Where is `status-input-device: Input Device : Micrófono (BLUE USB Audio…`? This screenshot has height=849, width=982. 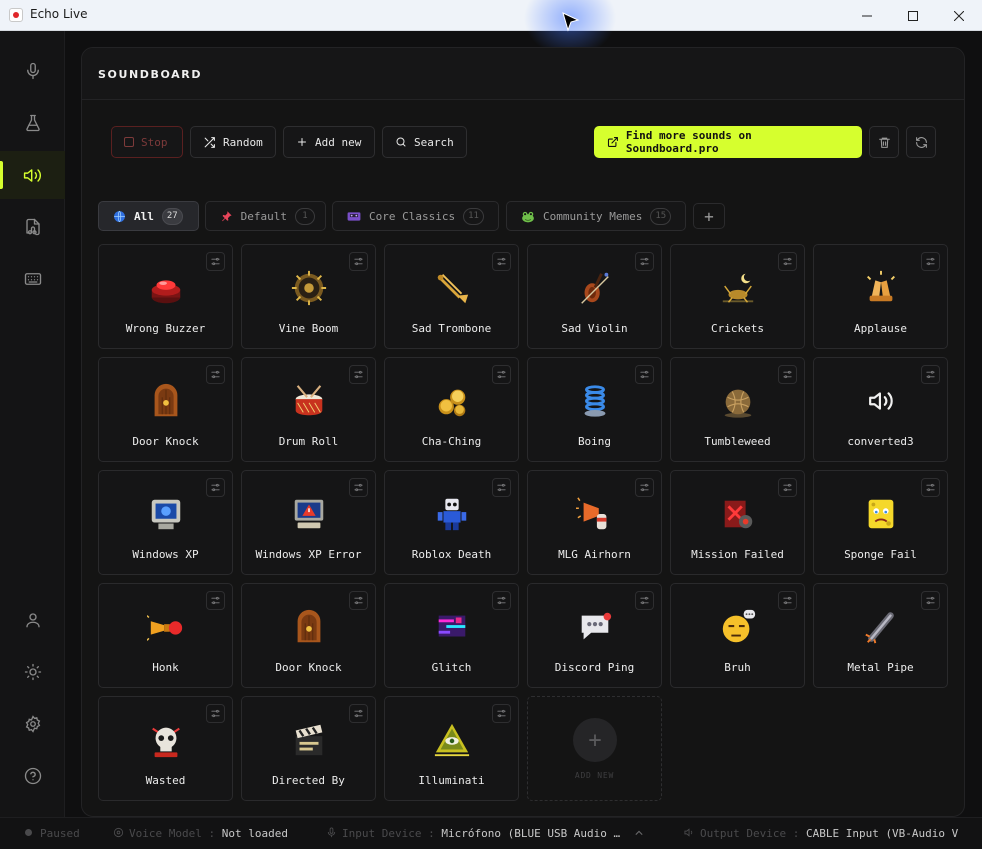 status-input-device: Input Device : Micrófono (BLUE USB Audio… is located at coordinates (484, 833).